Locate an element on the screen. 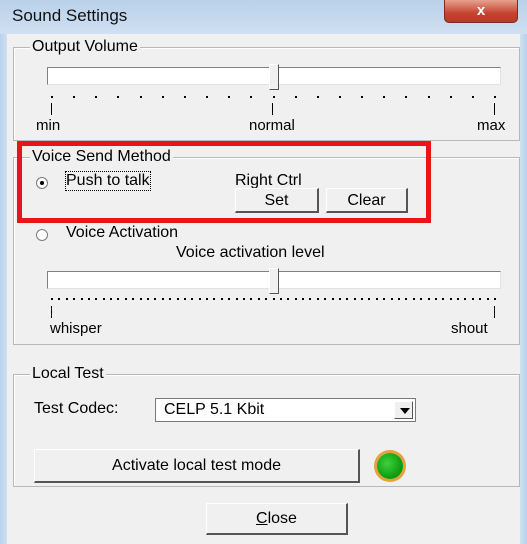  activate-local-test-button: Activate local test mode is located at coordinates (197, 466).